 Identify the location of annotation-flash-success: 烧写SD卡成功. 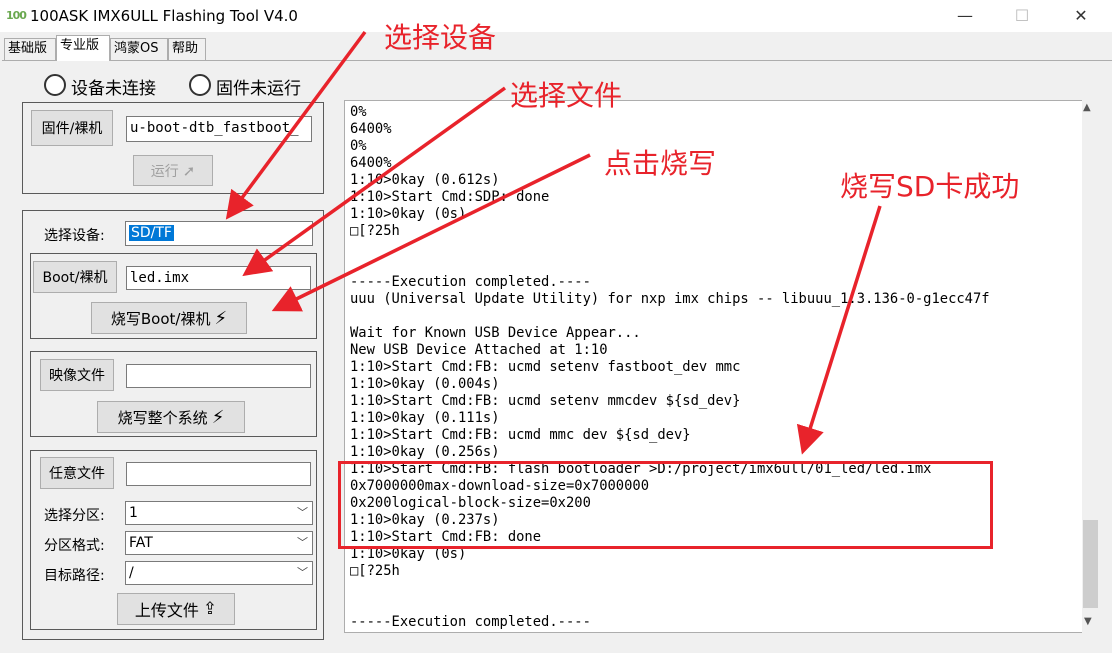
(930, 186).